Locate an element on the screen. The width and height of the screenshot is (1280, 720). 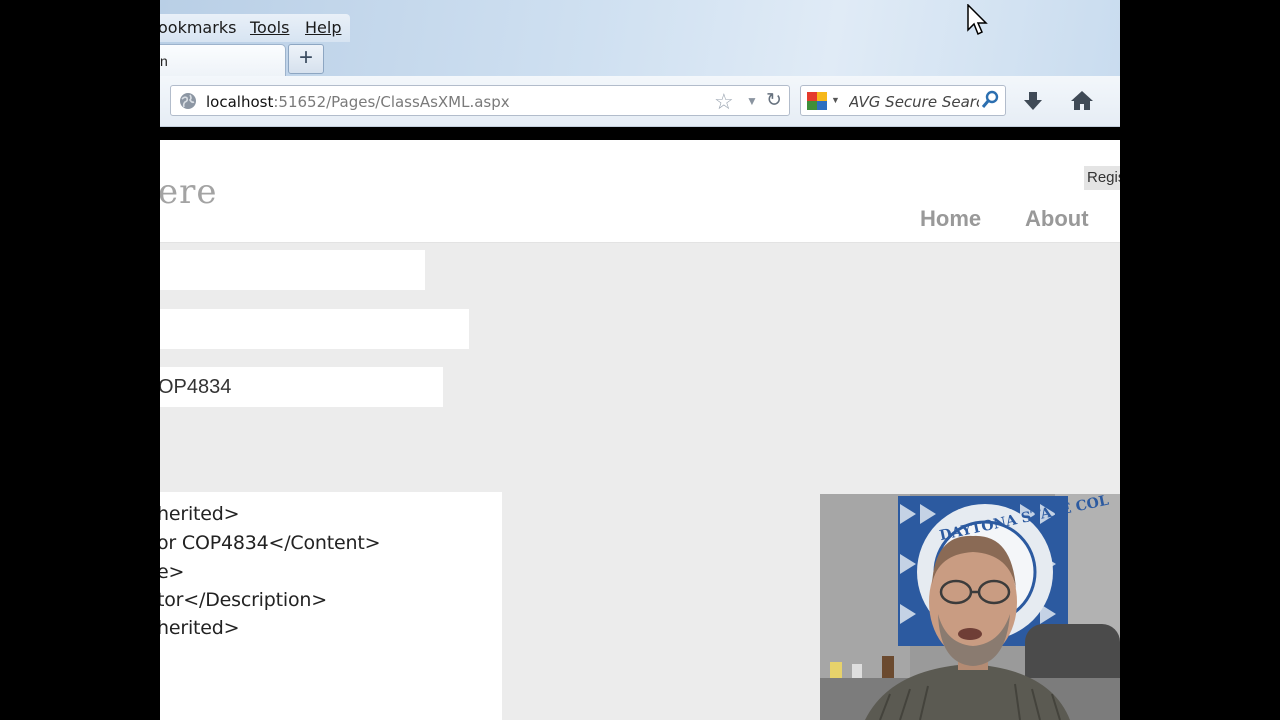
search-engine-dropdown-icon: ▼ is located at coordinates (835, 100).